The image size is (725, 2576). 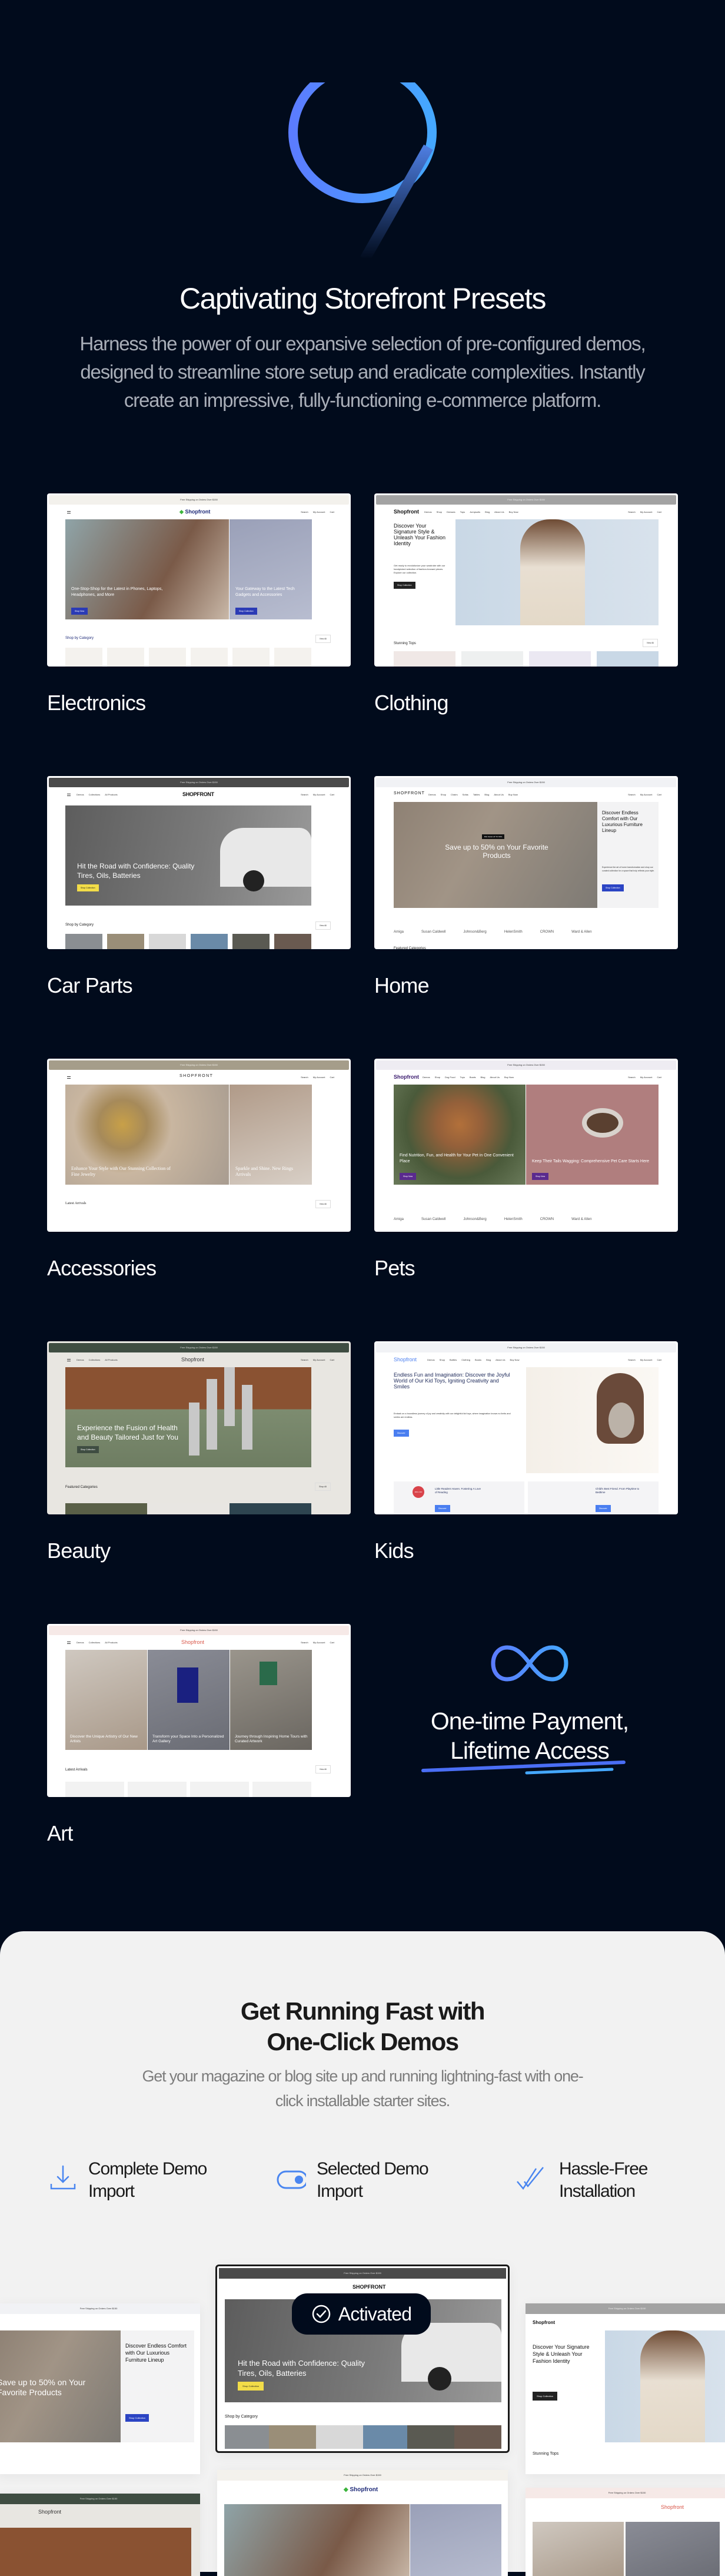 I want to click on title-line-1: Get Running Fast with, so click(x=362, y=2011).